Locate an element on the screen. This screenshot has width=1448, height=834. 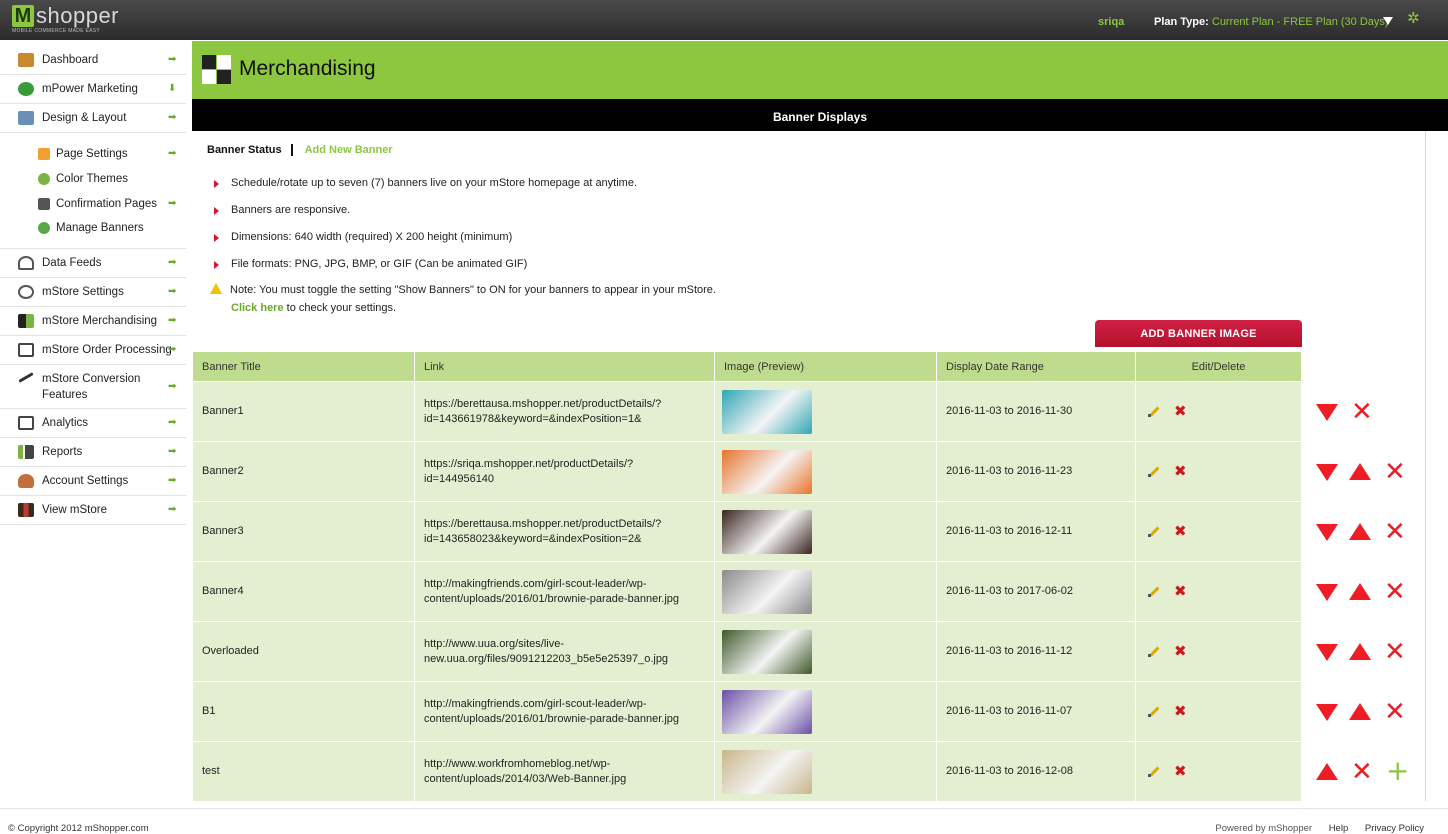
gear-icon: ✲ is located at coordinates (1415, 19).